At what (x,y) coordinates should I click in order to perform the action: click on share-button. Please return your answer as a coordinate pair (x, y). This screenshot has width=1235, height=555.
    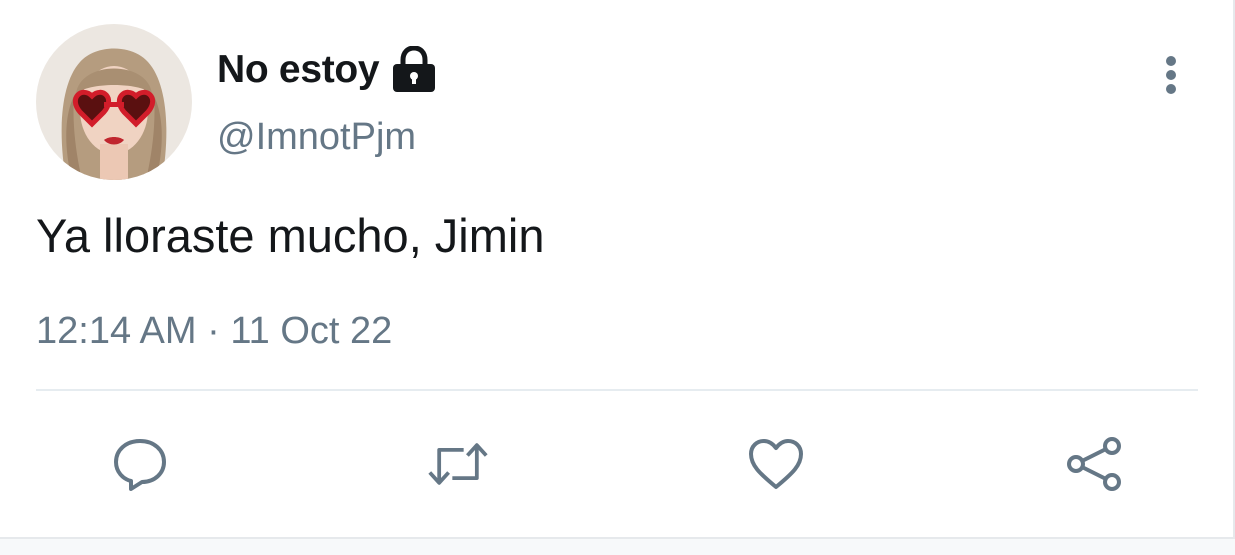
    Looking at the image, I should click on (1094, 464).